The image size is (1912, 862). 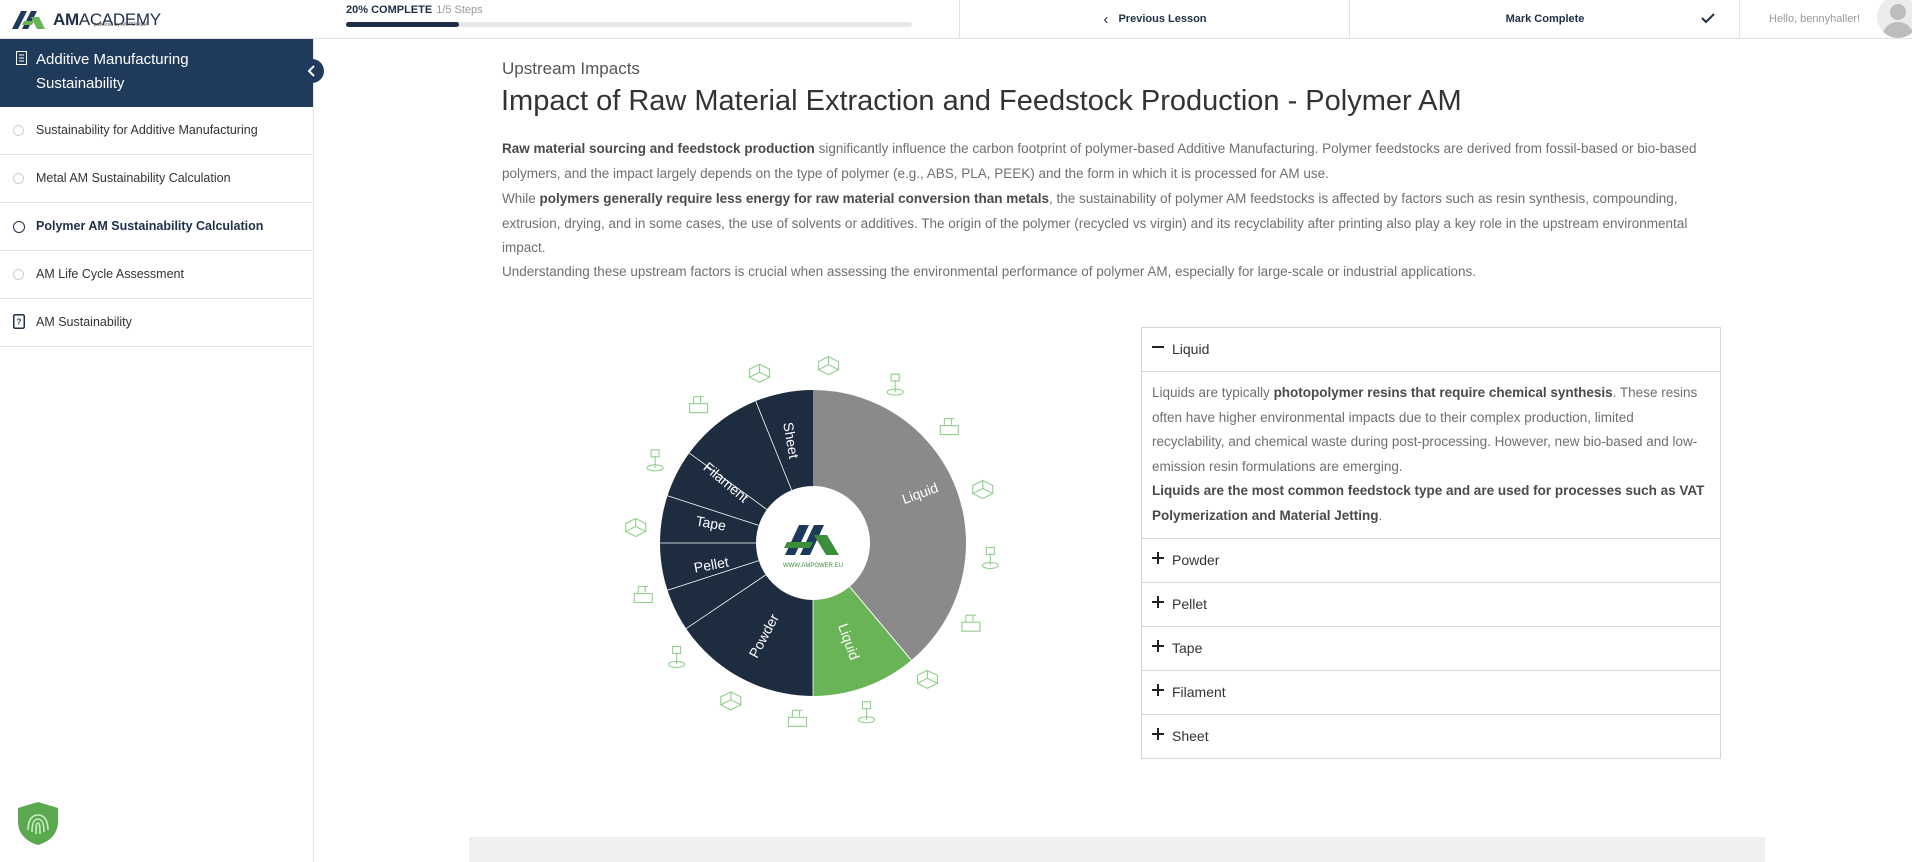 What do you see at coordinates (1196, 560) in the screenshot?
I see `accordion-label: Powder` at bounding box center [1196, 560].